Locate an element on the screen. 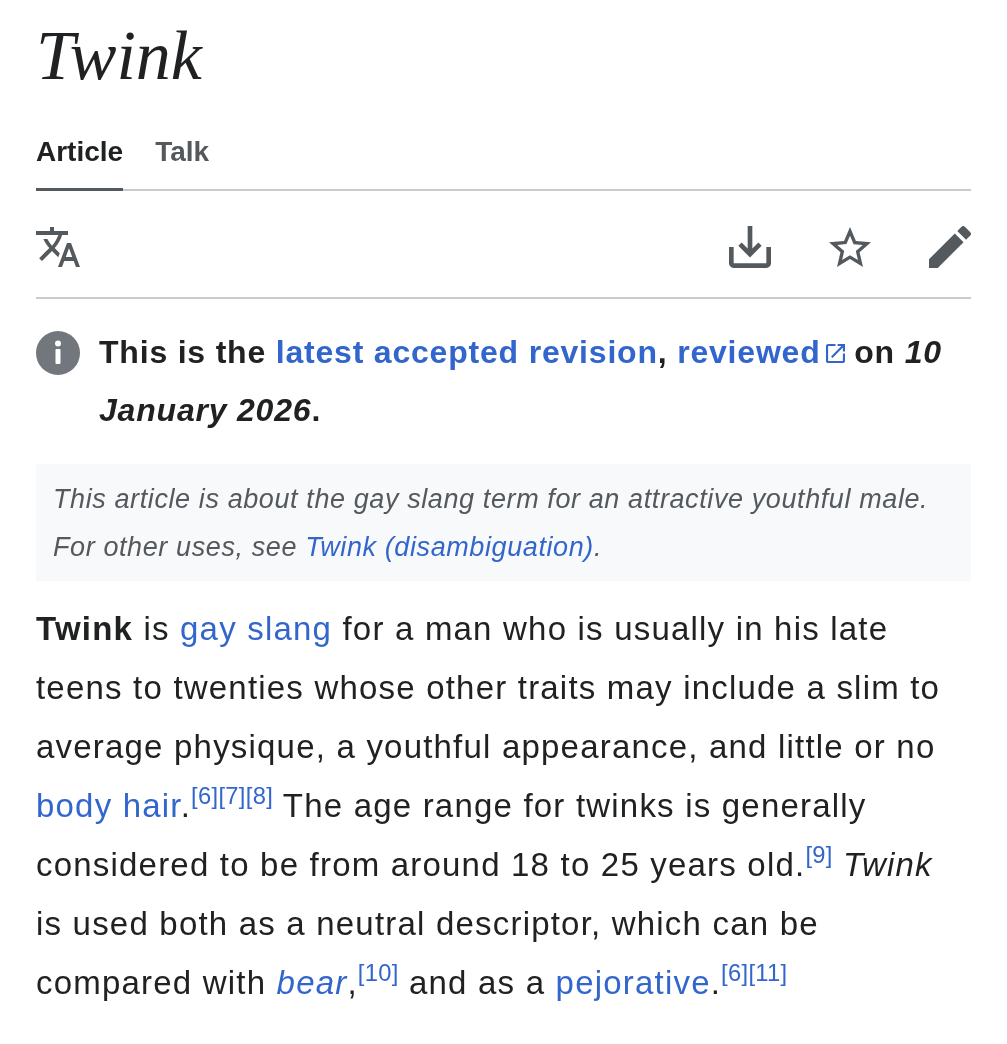 This screenshot has height=1044, width=1007. page-title: Twink is located at coordinates (119, 56).